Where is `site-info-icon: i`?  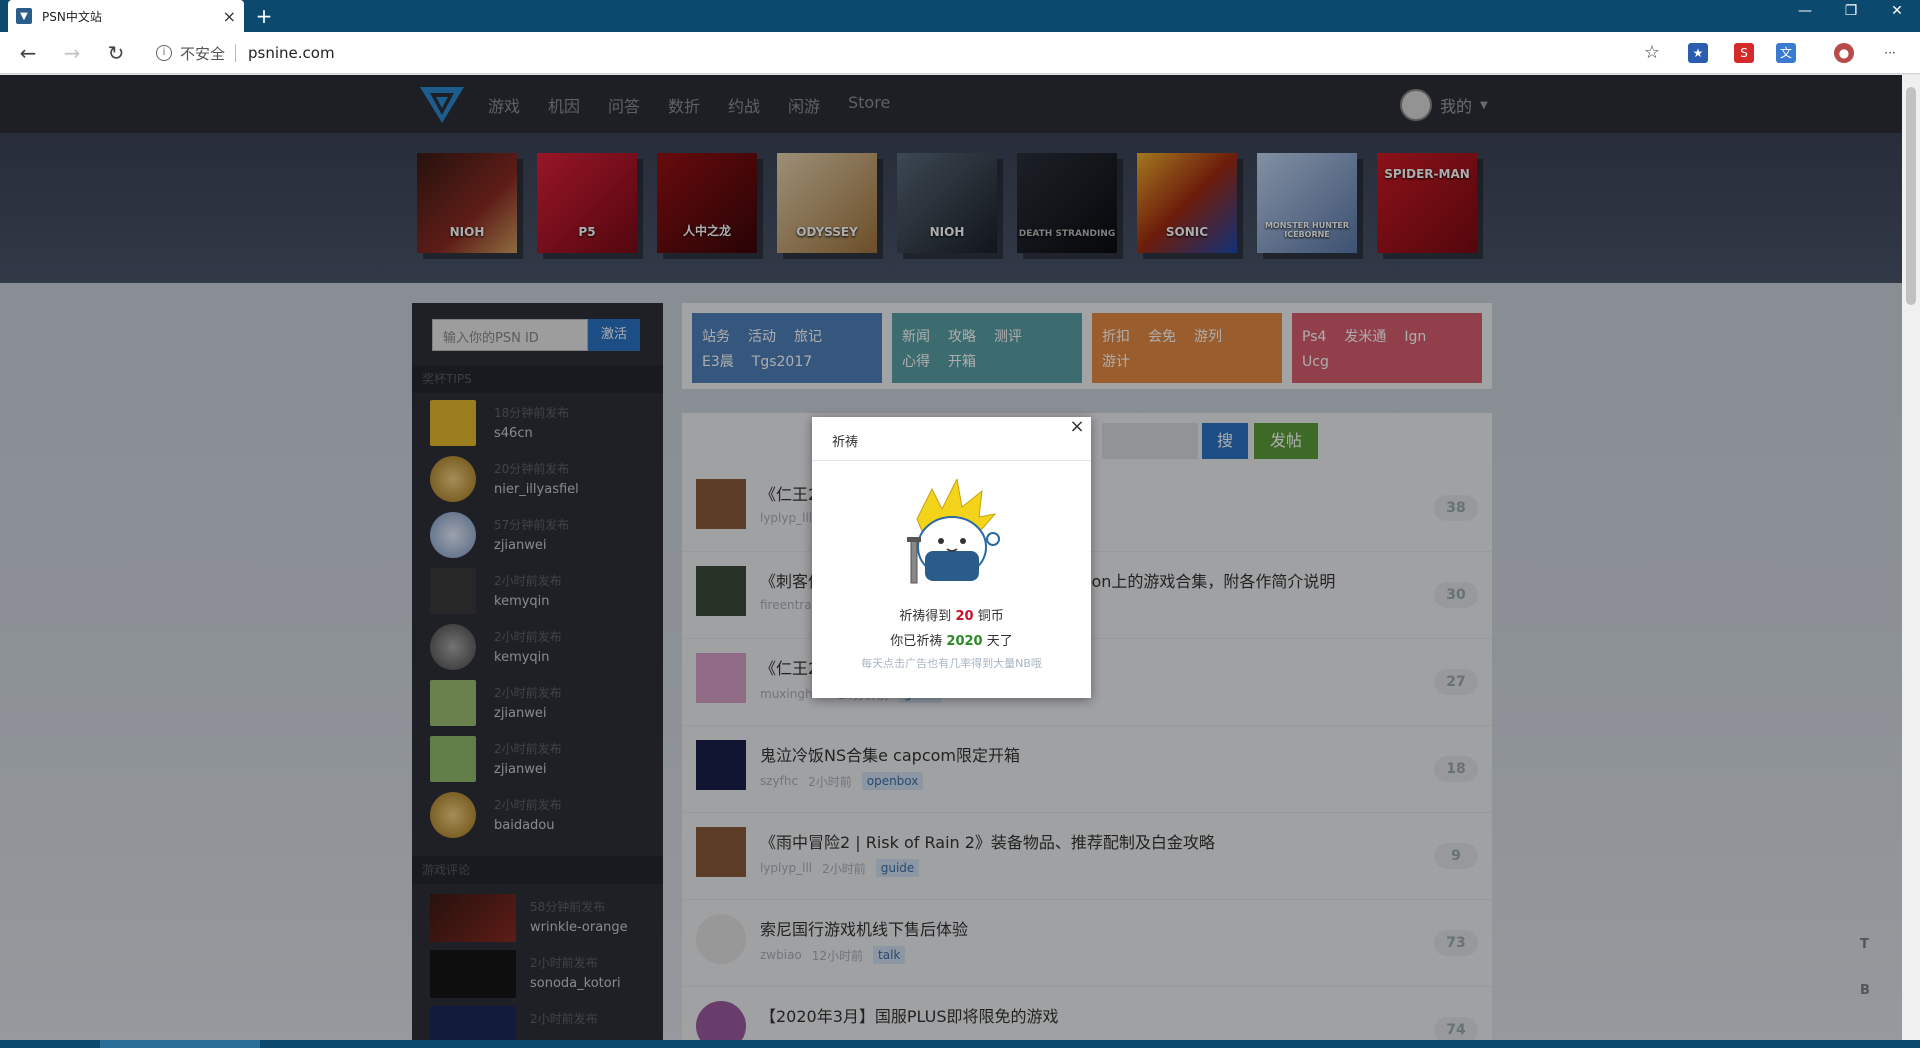 site-info-icon: i is located at coordinates (164, 53).